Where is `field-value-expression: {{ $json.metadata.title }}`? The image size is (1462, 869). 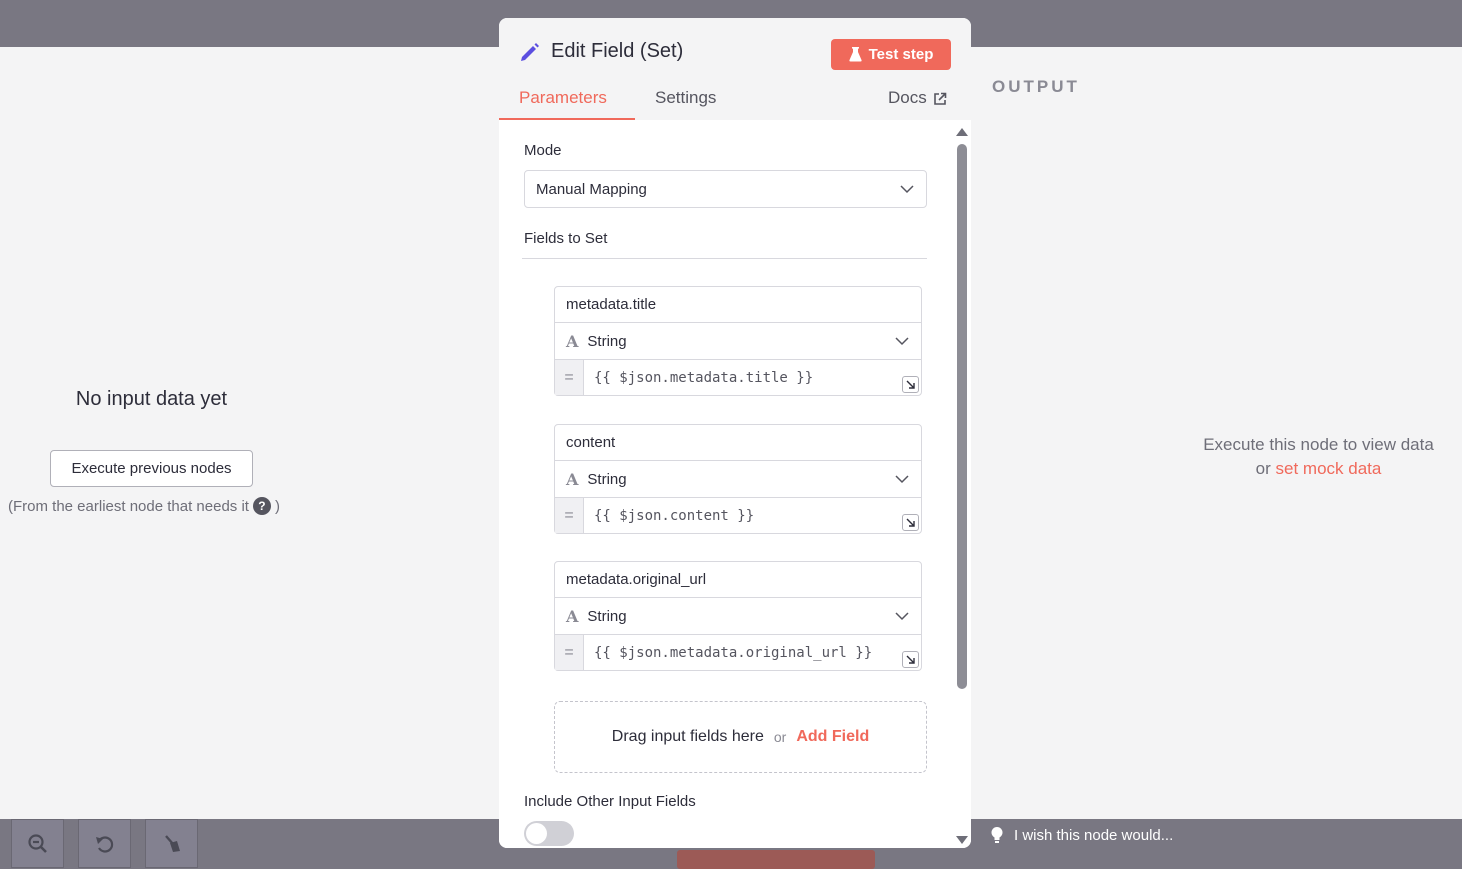 field-value-expression: {{ $json.metadata.title }} is located at coordinates (698, 377).